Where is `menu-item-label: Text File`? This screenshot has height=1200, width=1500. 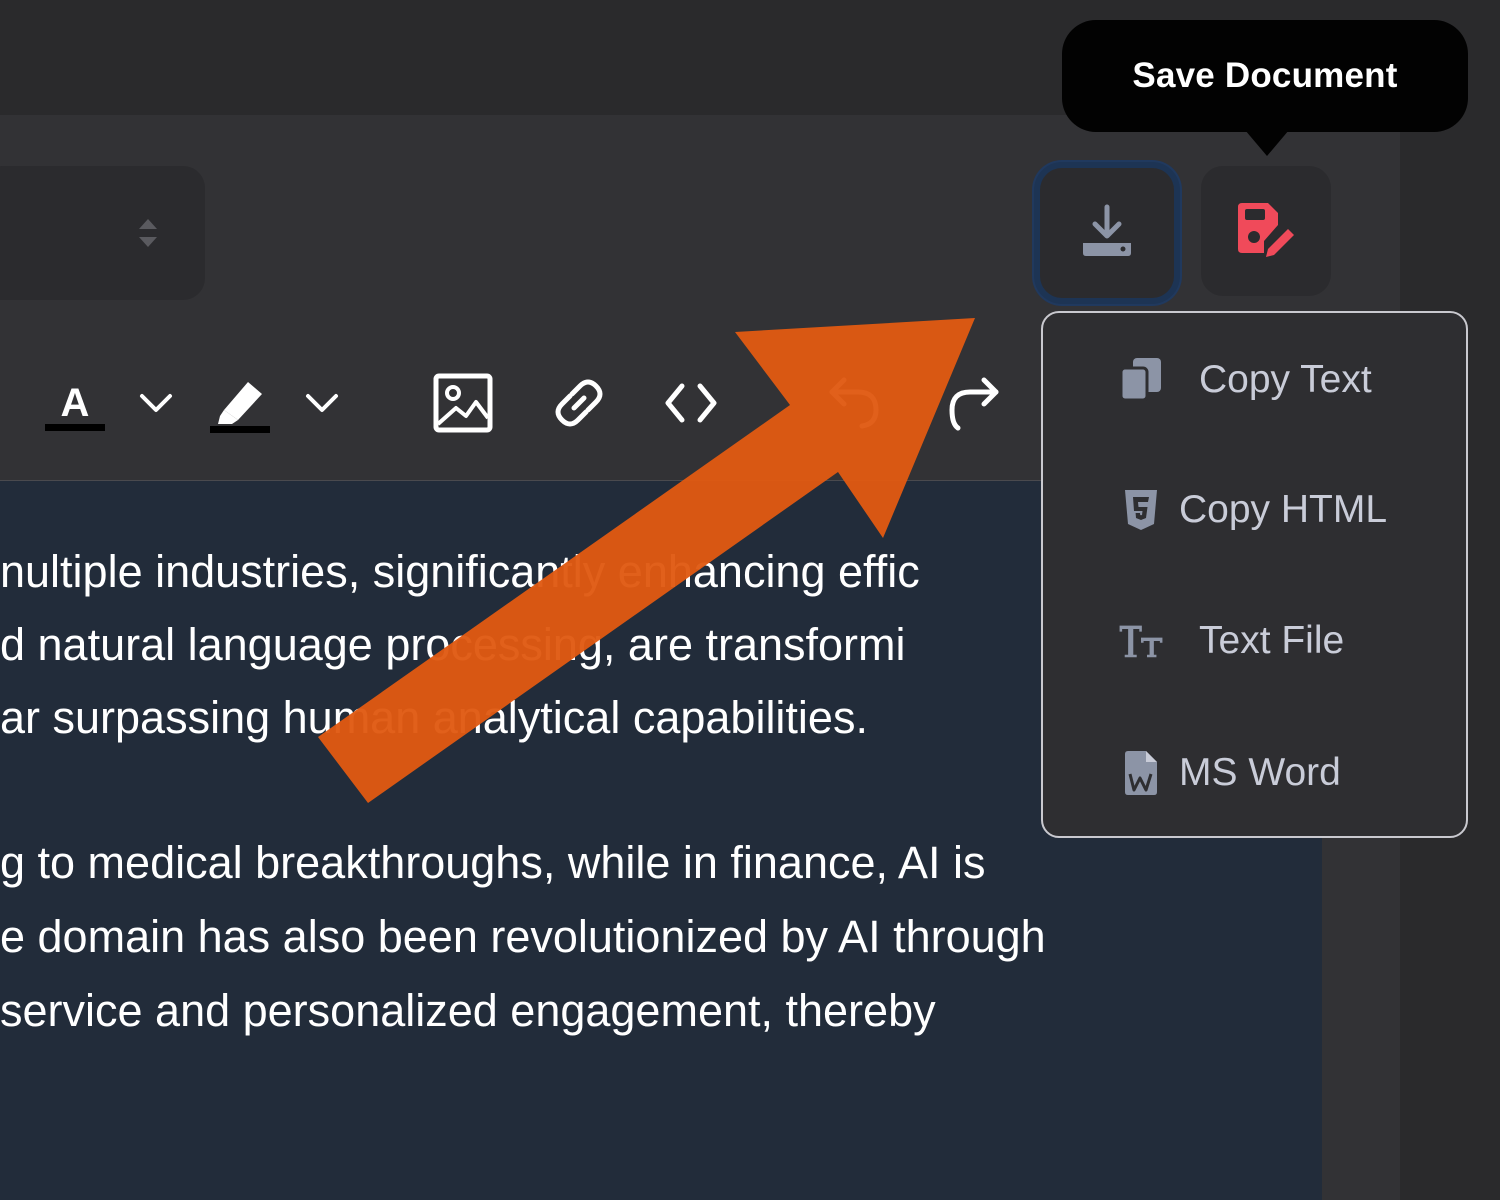 menu-item-label: Text File is located at coordinates (1272, 640).